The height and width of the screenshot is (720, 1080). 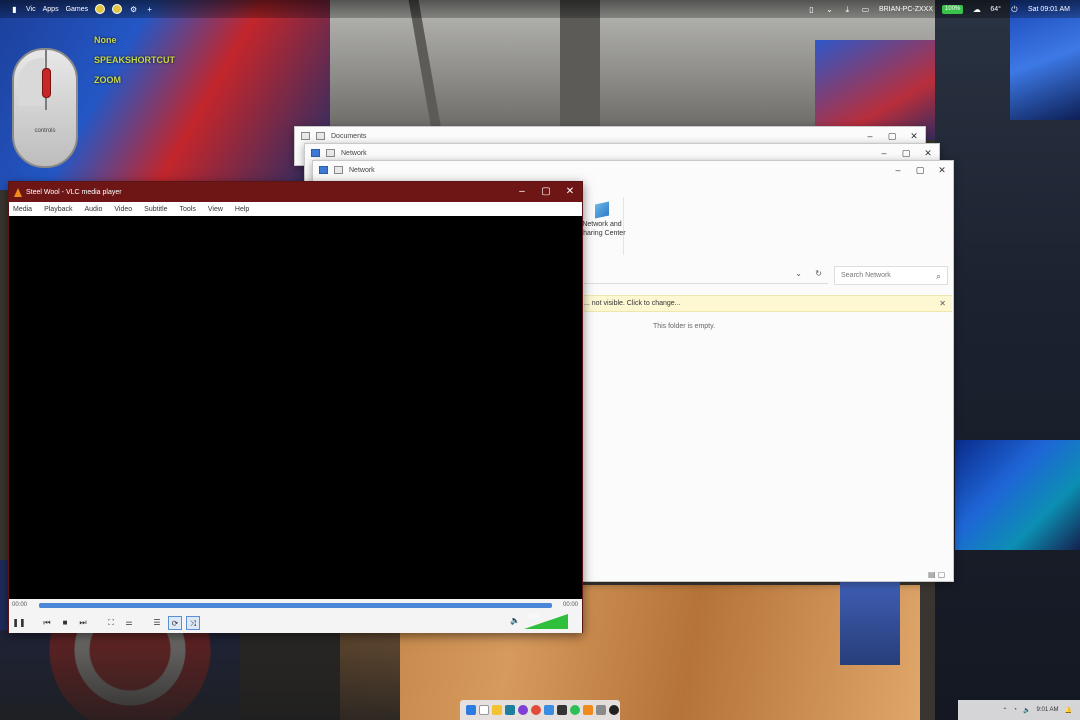 I want to click on vlc-icon, so click(x=588, y=710).